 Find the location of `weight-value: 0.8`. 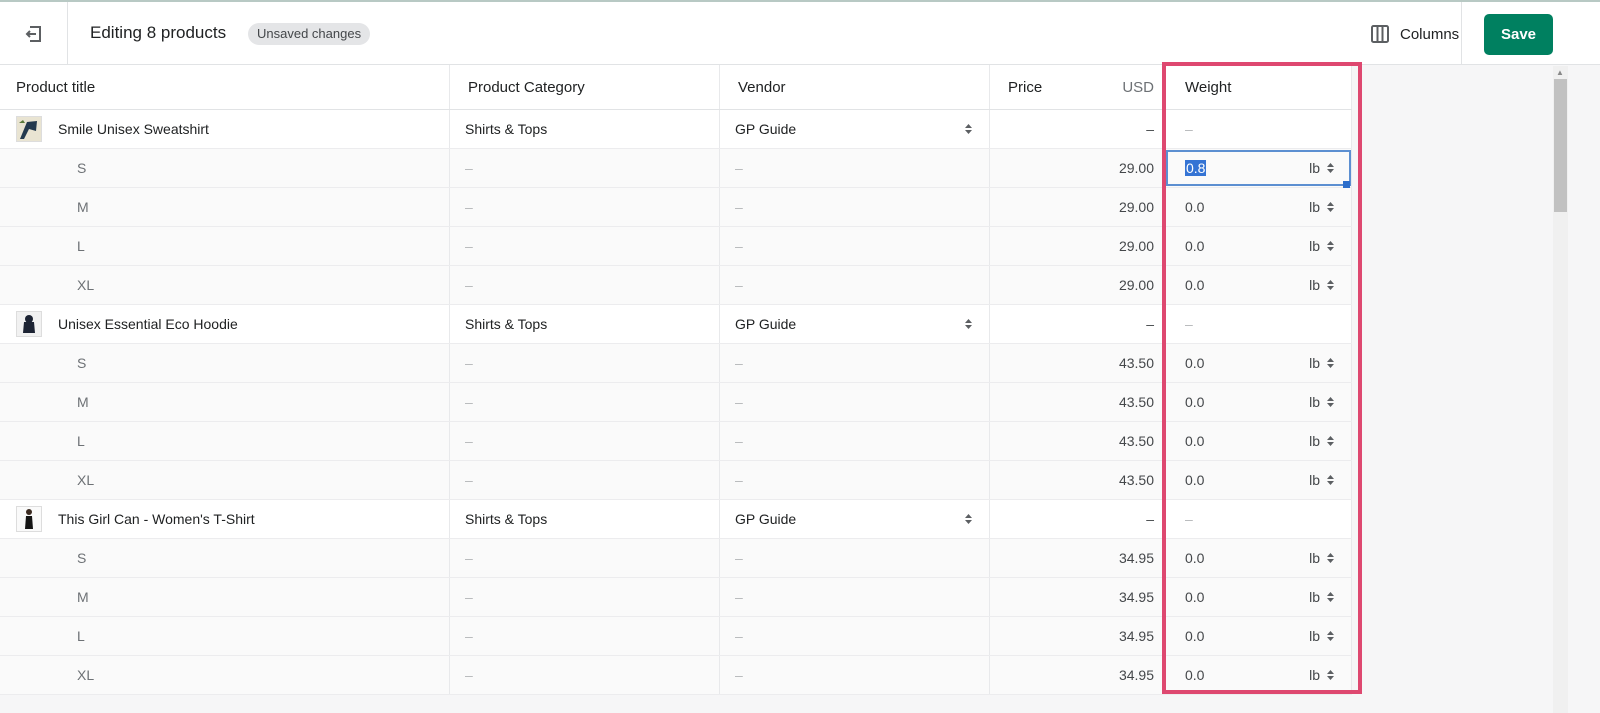

weight-value: 0.8 is located at coordinates (1196, 168).